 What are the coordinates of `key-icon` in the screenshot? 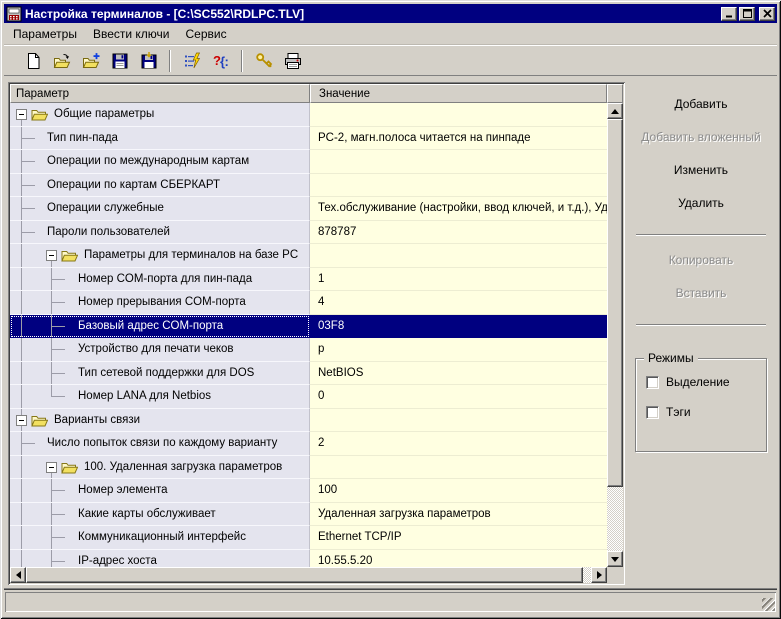 It's located at (263, 59).